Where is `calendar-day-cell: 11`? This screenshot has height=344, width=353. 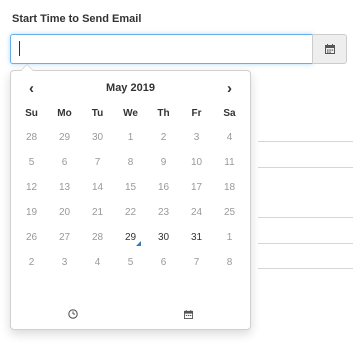 calendar-day-cell: 11 is located at coordinates (229, 162).